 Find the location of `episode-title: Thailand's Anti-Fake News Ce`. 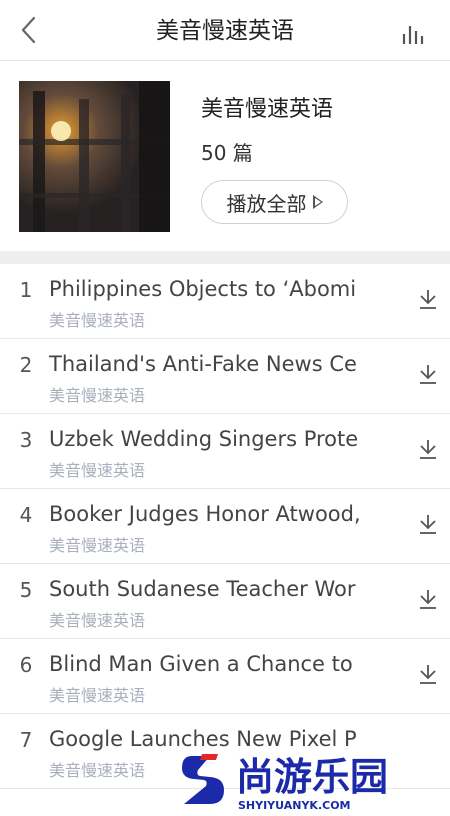

episode-title: Thailand's Anti-Fake News Ce is located at coordinates (203, 364).